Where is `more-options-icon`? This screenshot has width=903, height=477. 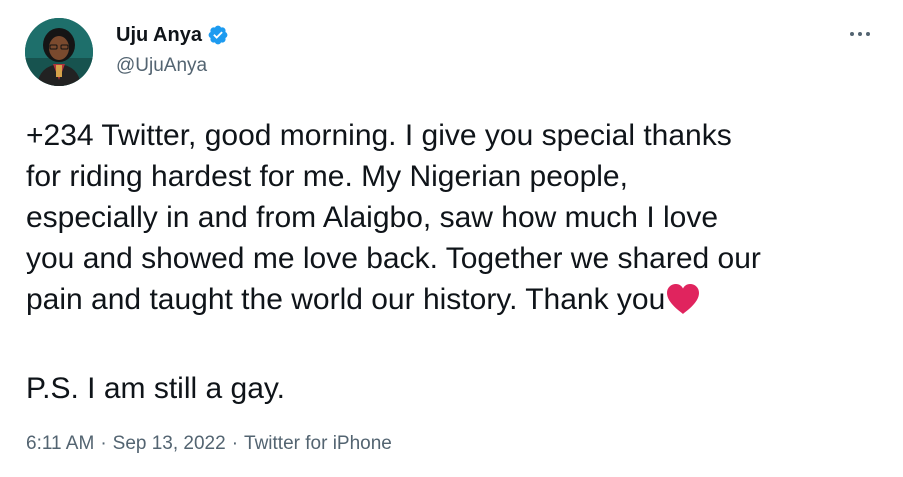 more-options-icon is located at coordinates (860, 34).